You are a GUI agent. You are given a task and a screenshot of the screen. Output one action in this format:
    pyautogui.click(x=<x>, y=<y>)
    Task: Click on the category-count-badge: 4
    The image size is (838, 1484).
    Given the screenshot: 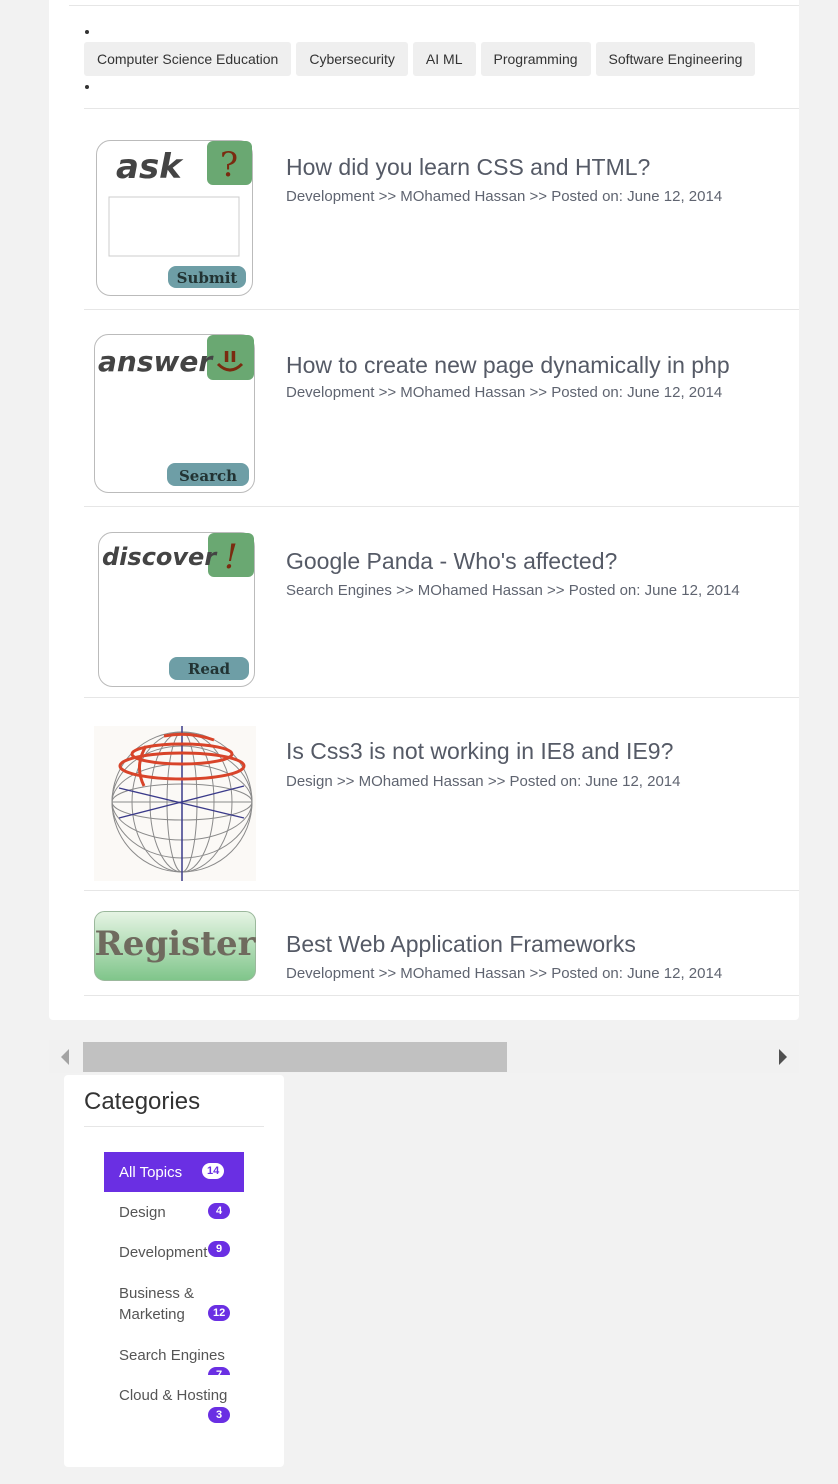 What is the action you would take?
    pyautogui.click(x=219, y=1211)
    